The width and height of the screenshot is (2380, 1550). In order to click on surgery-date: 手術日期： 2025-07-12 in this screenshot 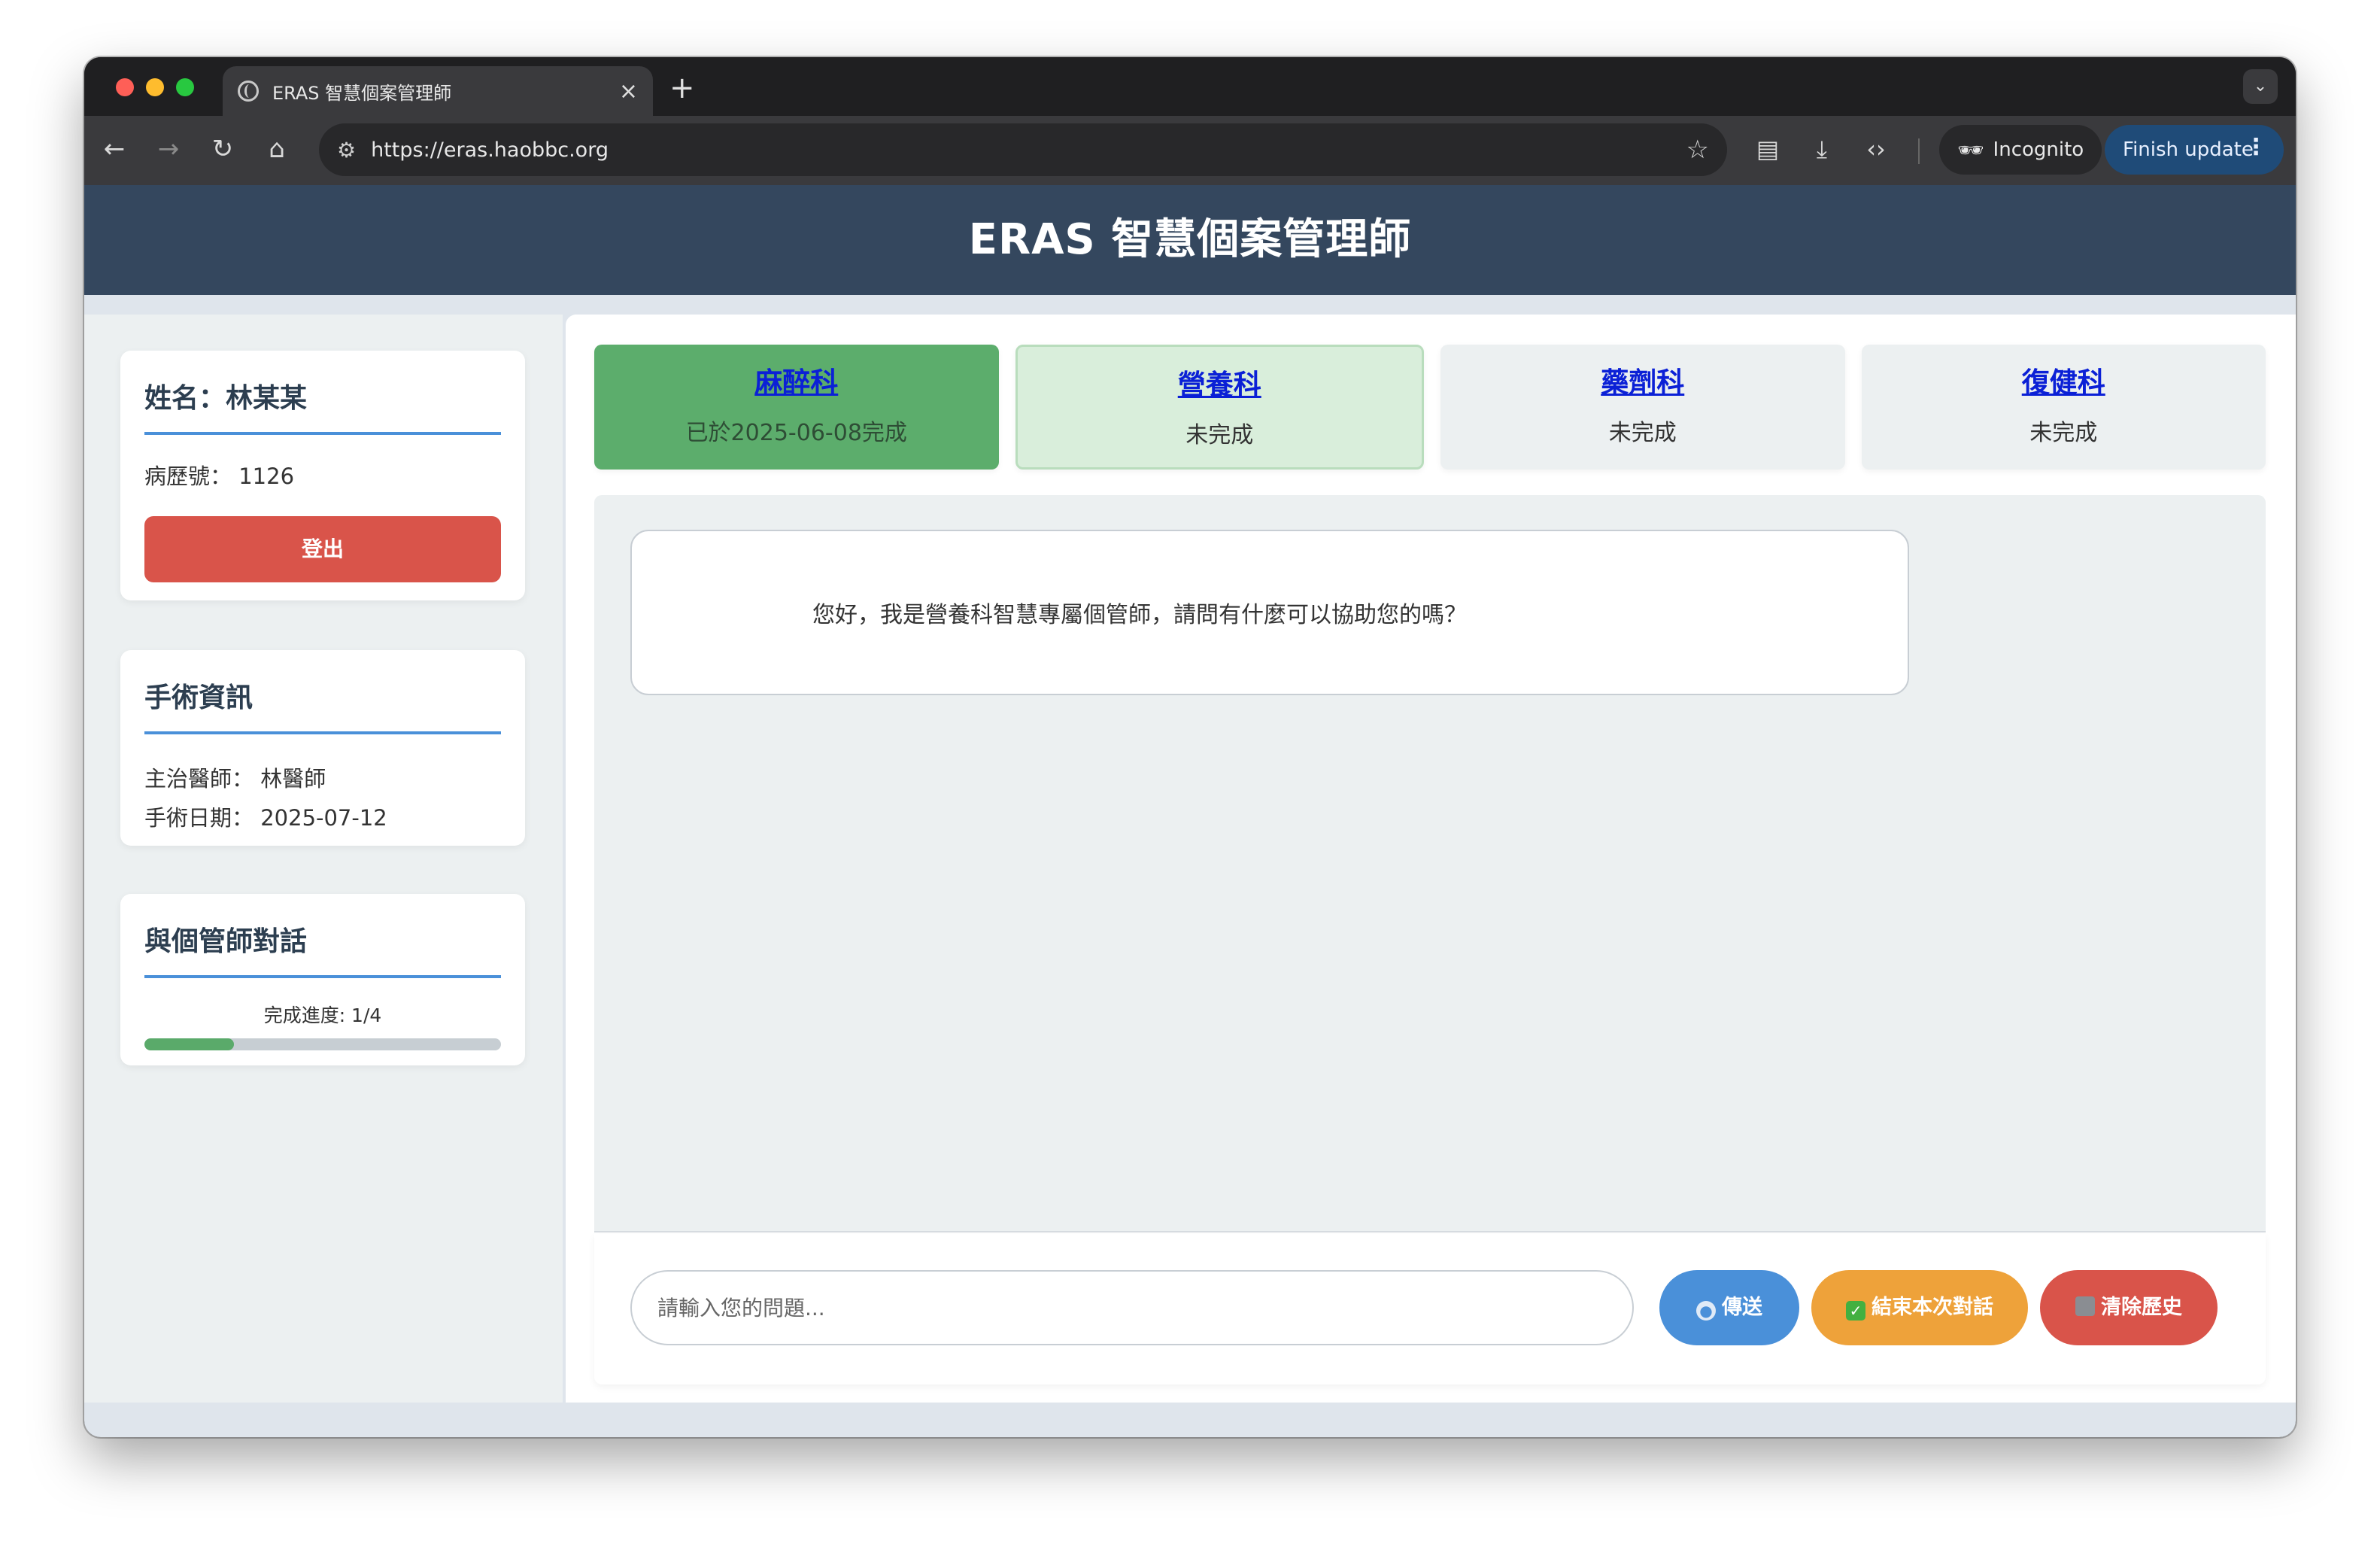, I will do `click(265, 818)`.